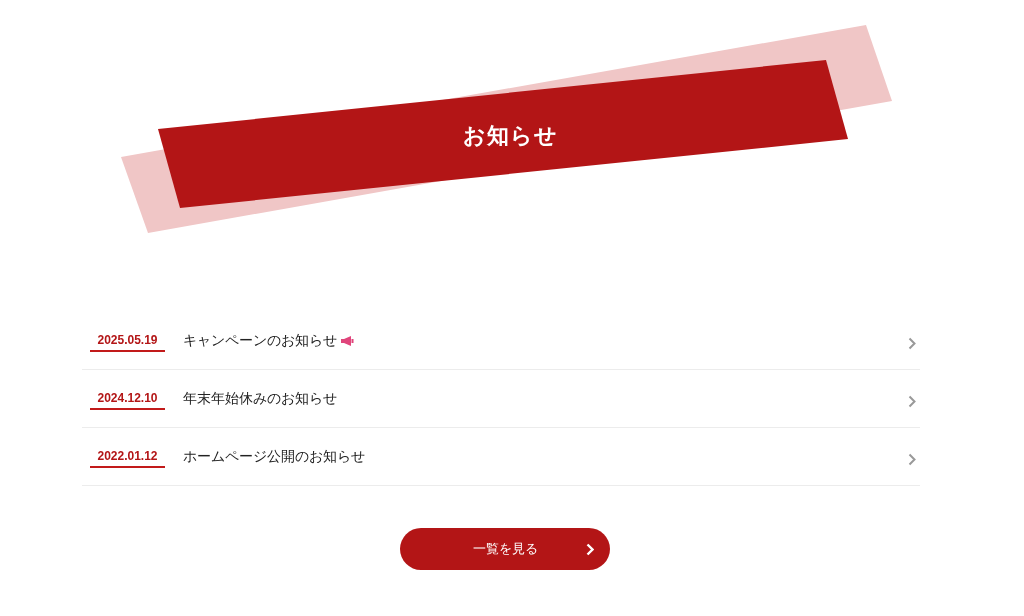 The width and height of the screenshot is (1024, 616). What do you see at coordinates (260, 398) in the screenshot?
I see `news-title: 年末年始休みのお知らせ` at bounding box center [260, 398].